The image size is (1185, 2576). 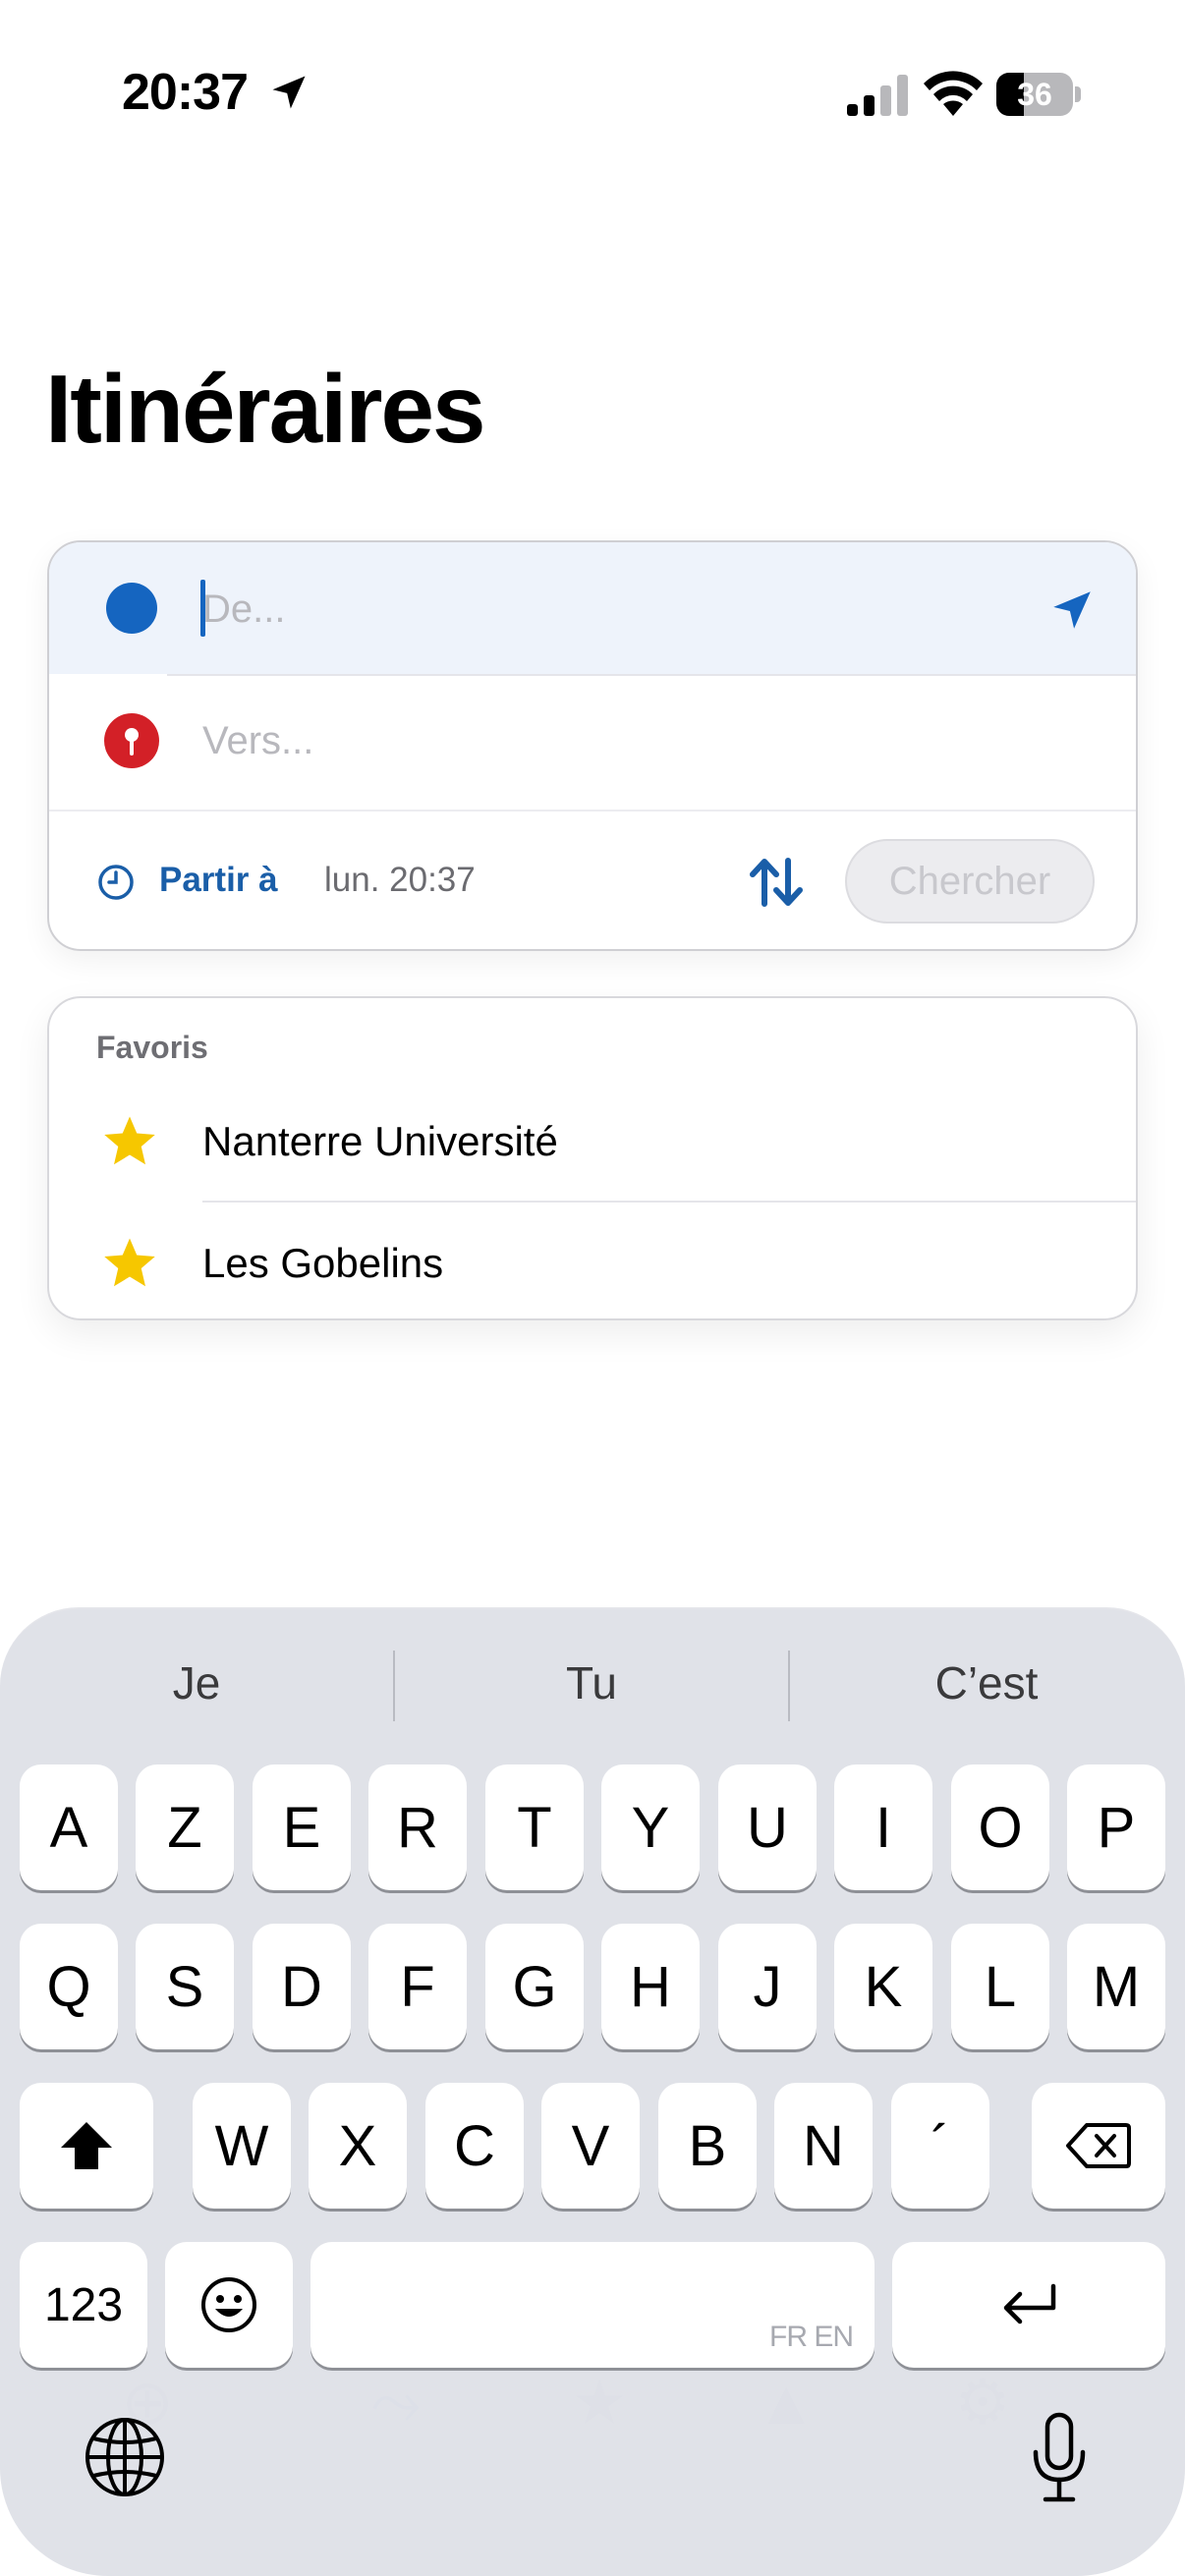 What do you see at coordinates (265, 409) in the screenshot?
I see `page-title: Itinéraires` at bounding box center [265, 409].